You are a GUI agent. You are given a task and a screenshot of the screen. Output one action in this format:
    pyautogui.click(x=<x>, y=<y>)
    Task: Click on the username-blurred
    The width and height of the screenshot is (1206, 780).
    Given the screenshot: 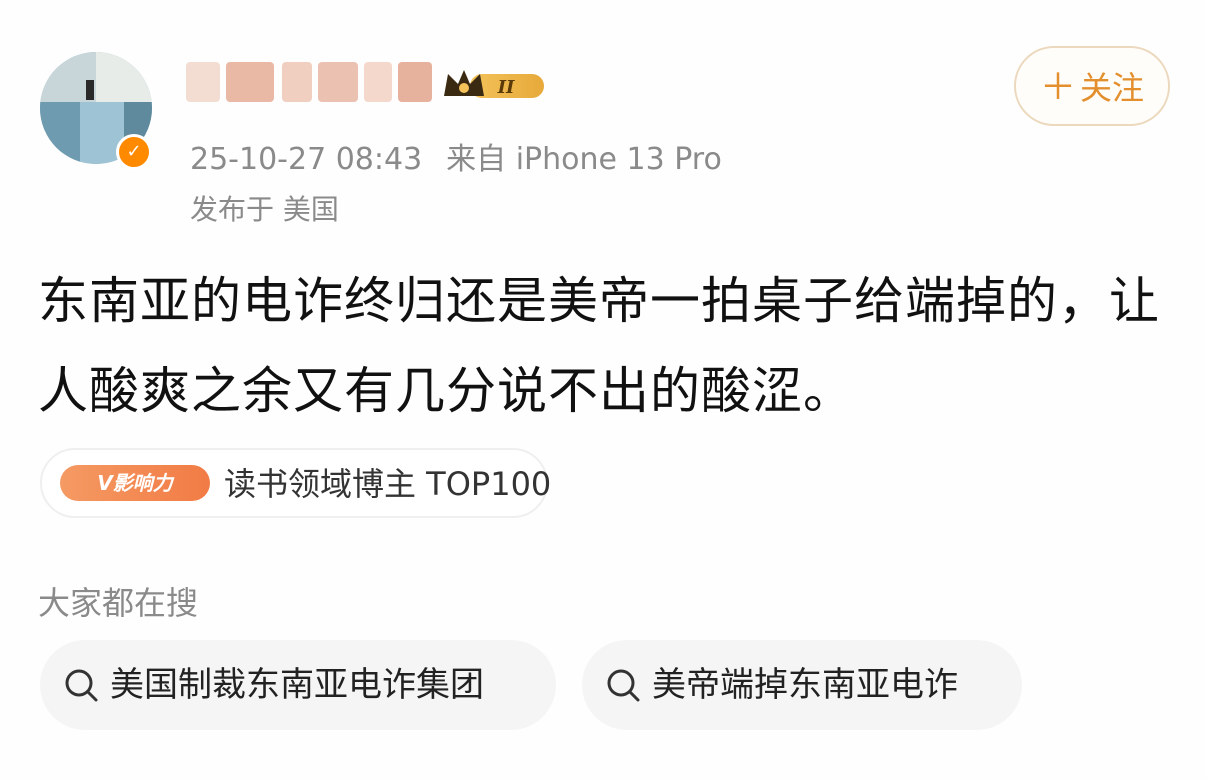 What is the action you would take?
    pyautogui.click(x=309, y=82)
    